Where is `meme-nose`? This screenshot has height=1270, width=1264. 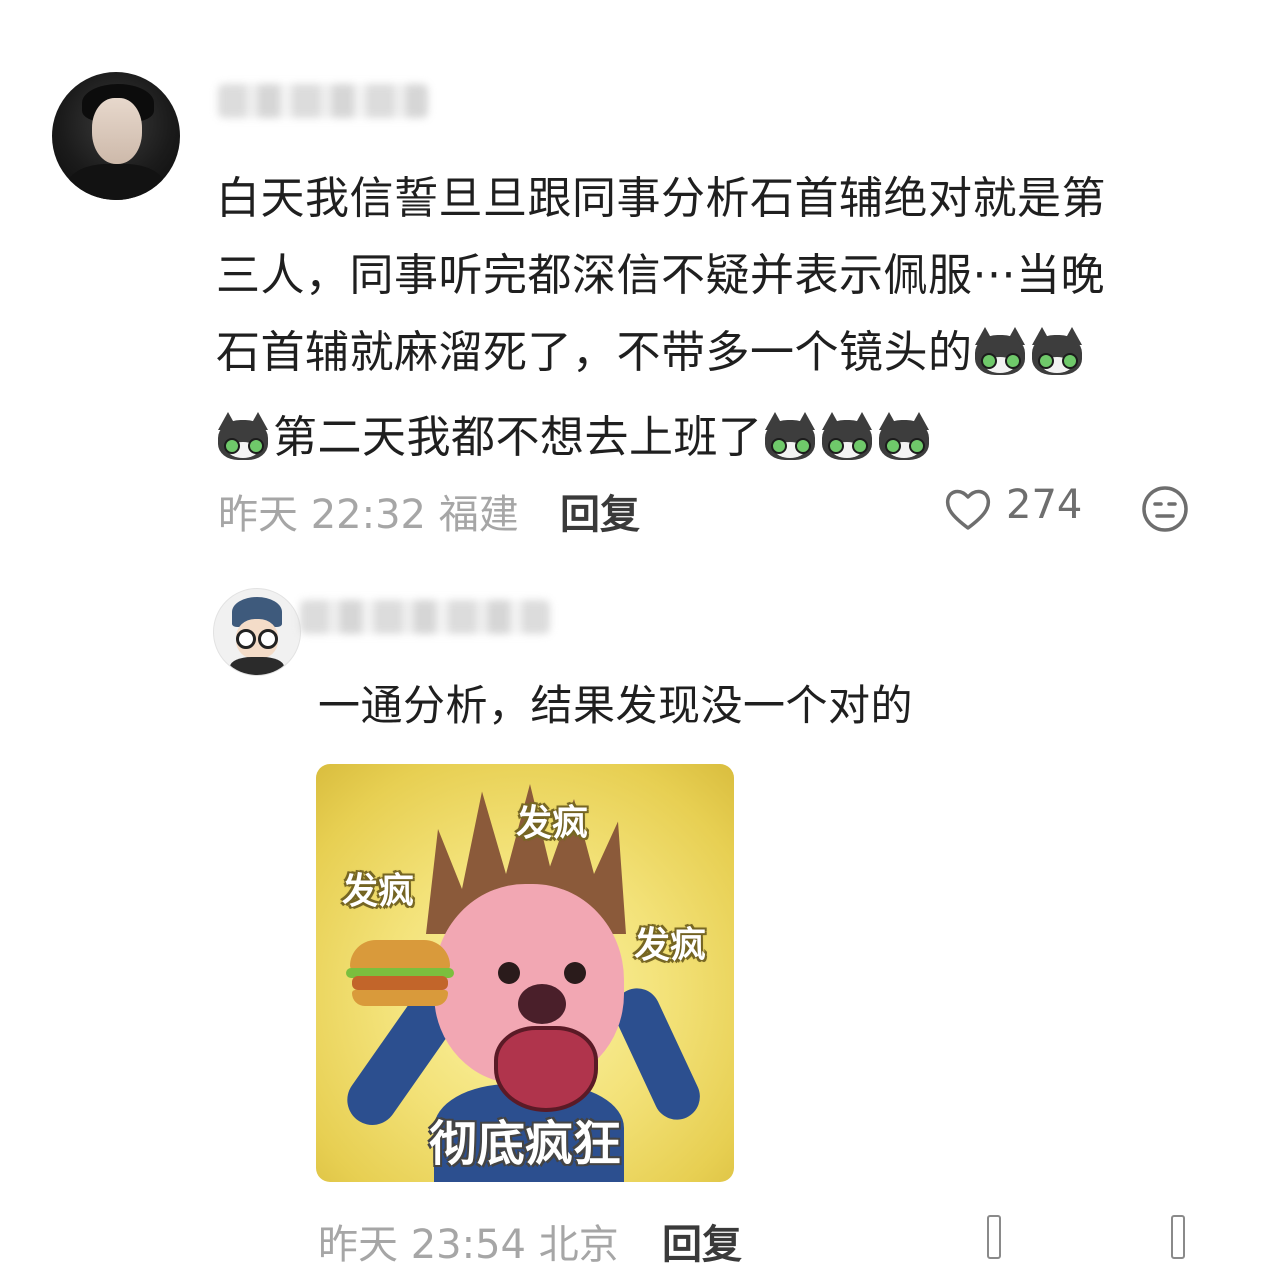
meme-nose is located at coordinates (542, 1004).